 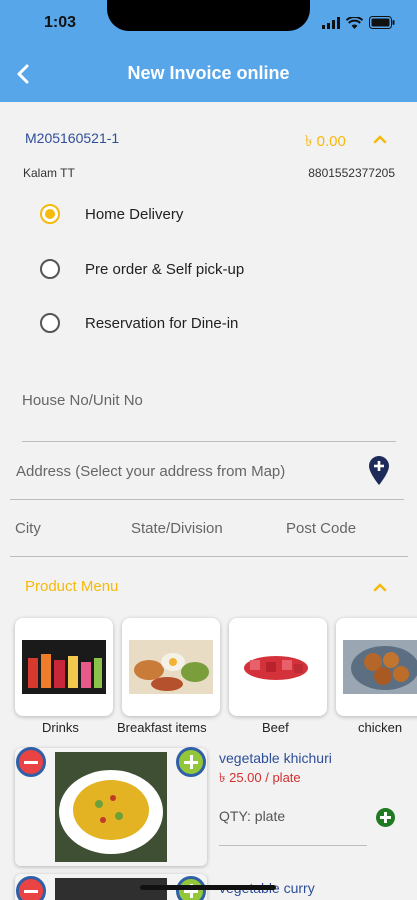 What do you see at coordinates (208, 73) in the screenshot?
I see `page-title: New Invoice online` at bounding box center [208, 73].